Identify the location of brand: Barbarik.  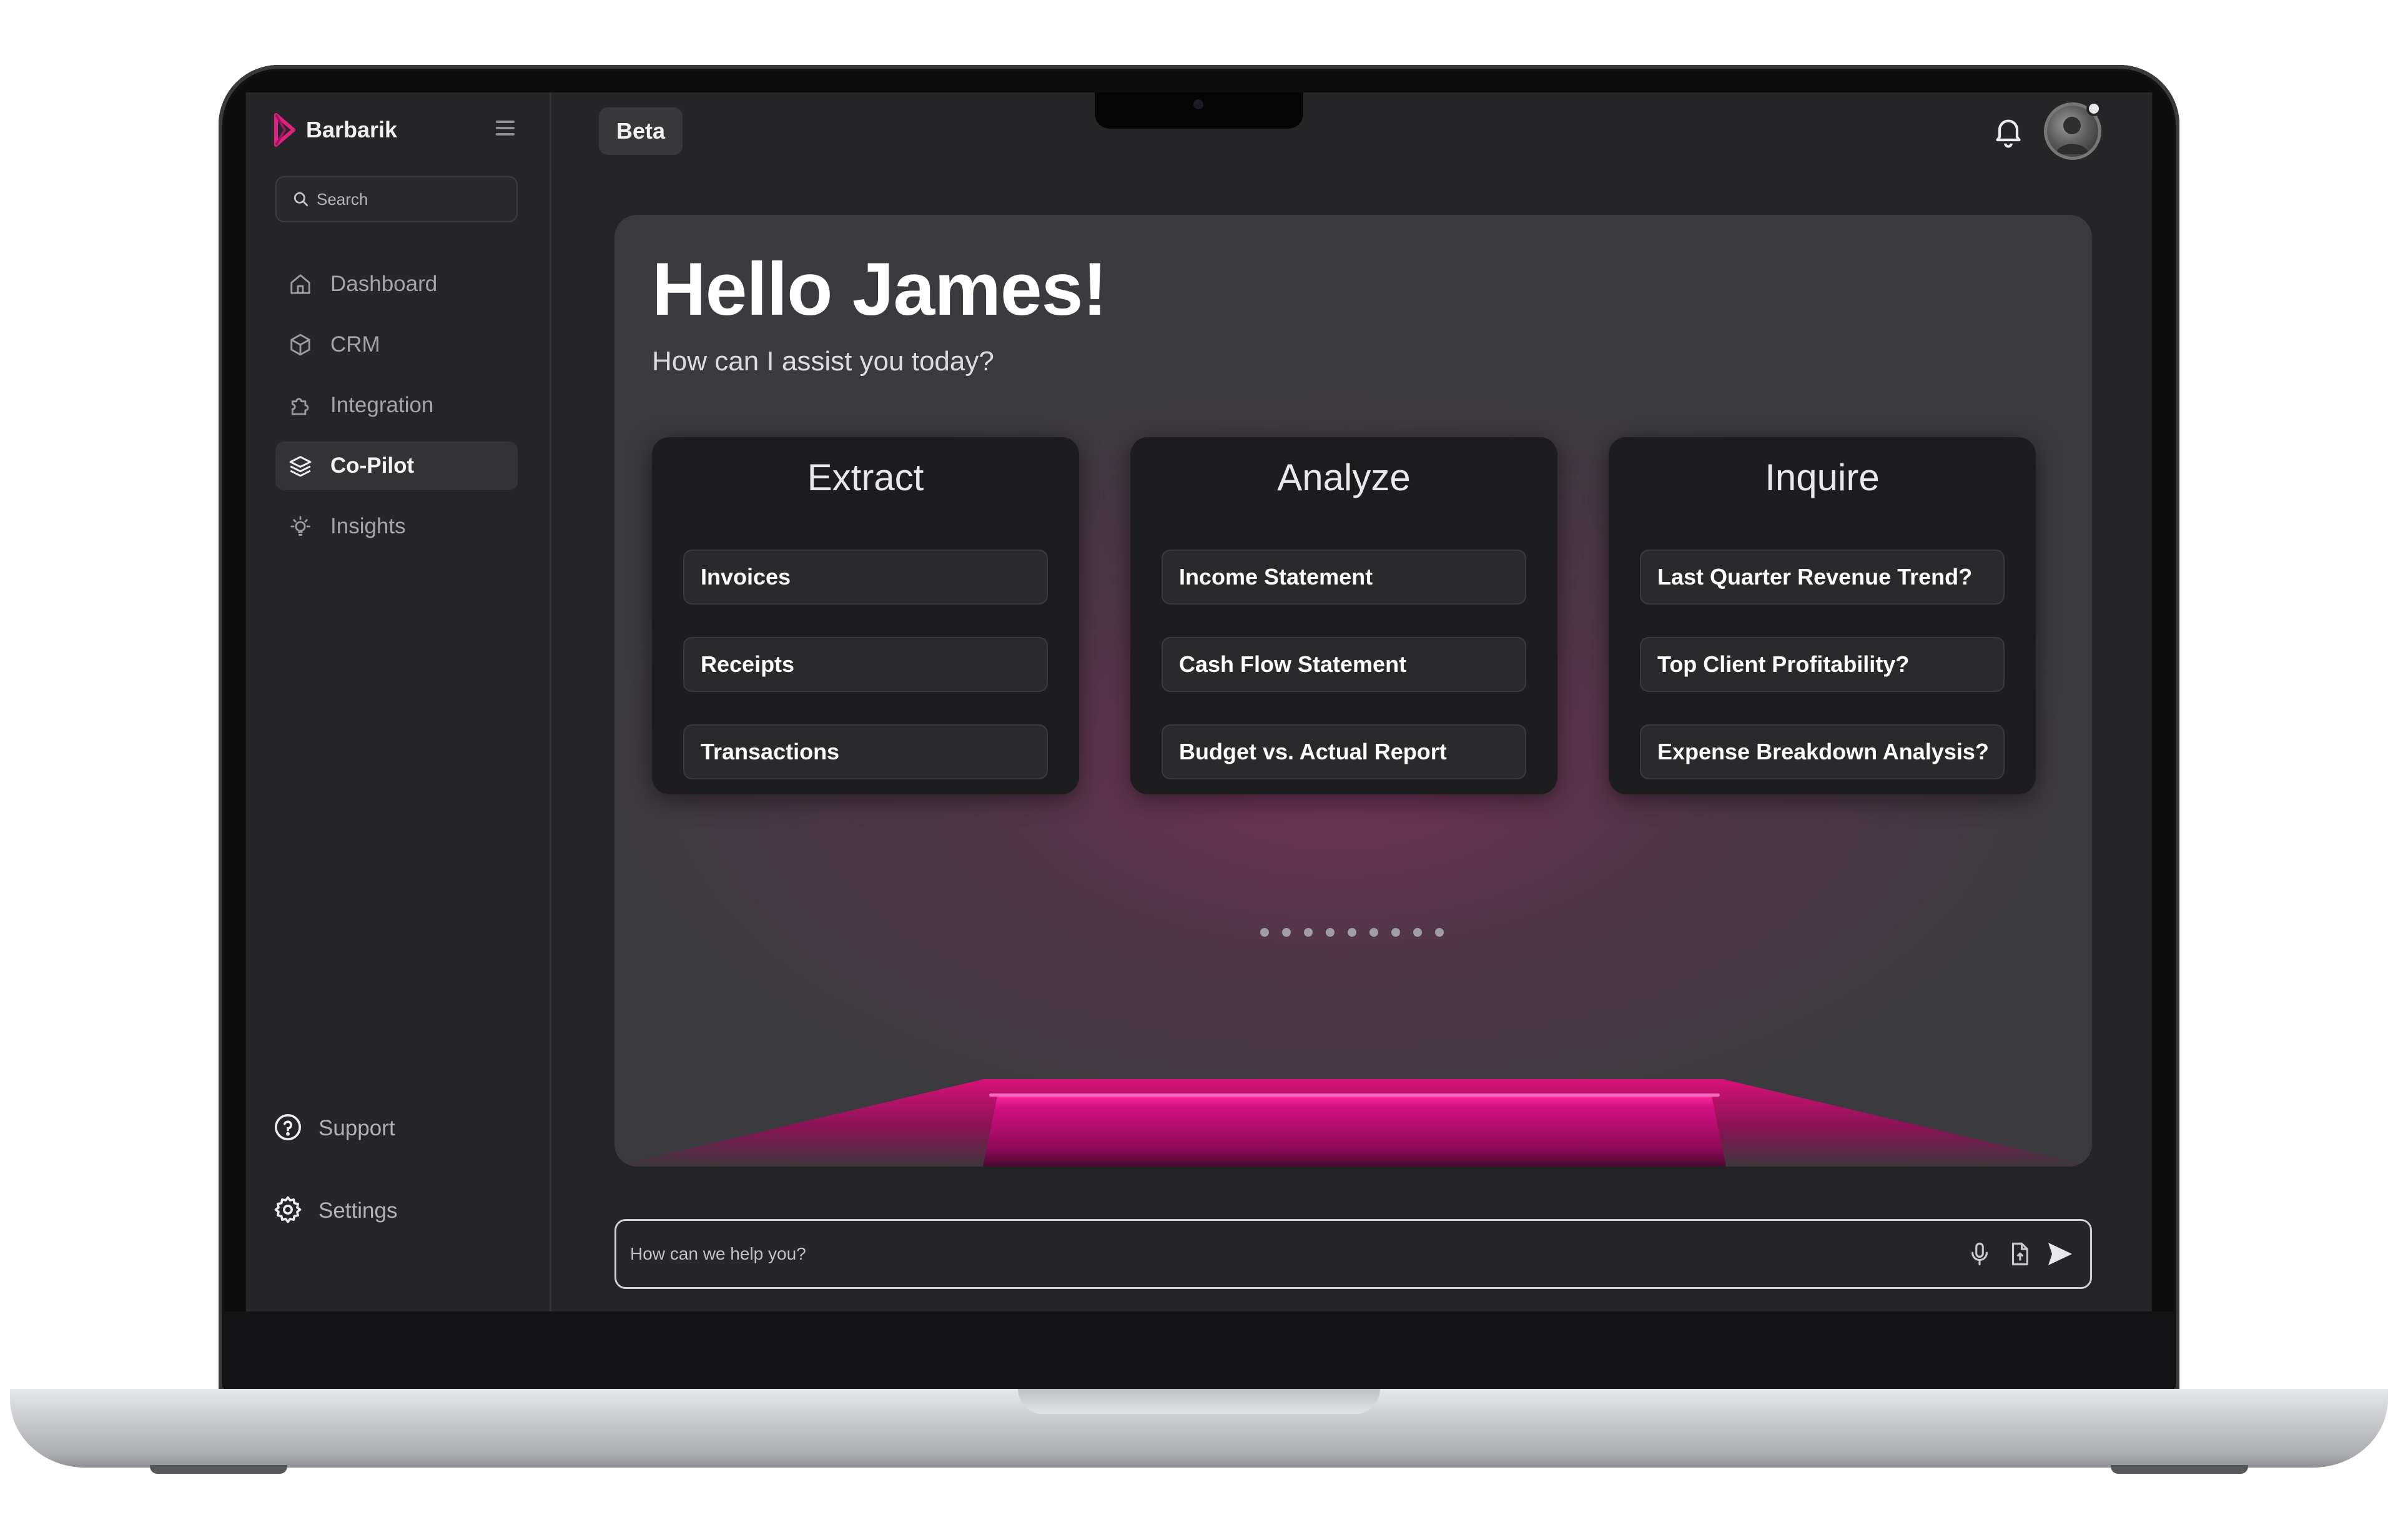
(334, 130).